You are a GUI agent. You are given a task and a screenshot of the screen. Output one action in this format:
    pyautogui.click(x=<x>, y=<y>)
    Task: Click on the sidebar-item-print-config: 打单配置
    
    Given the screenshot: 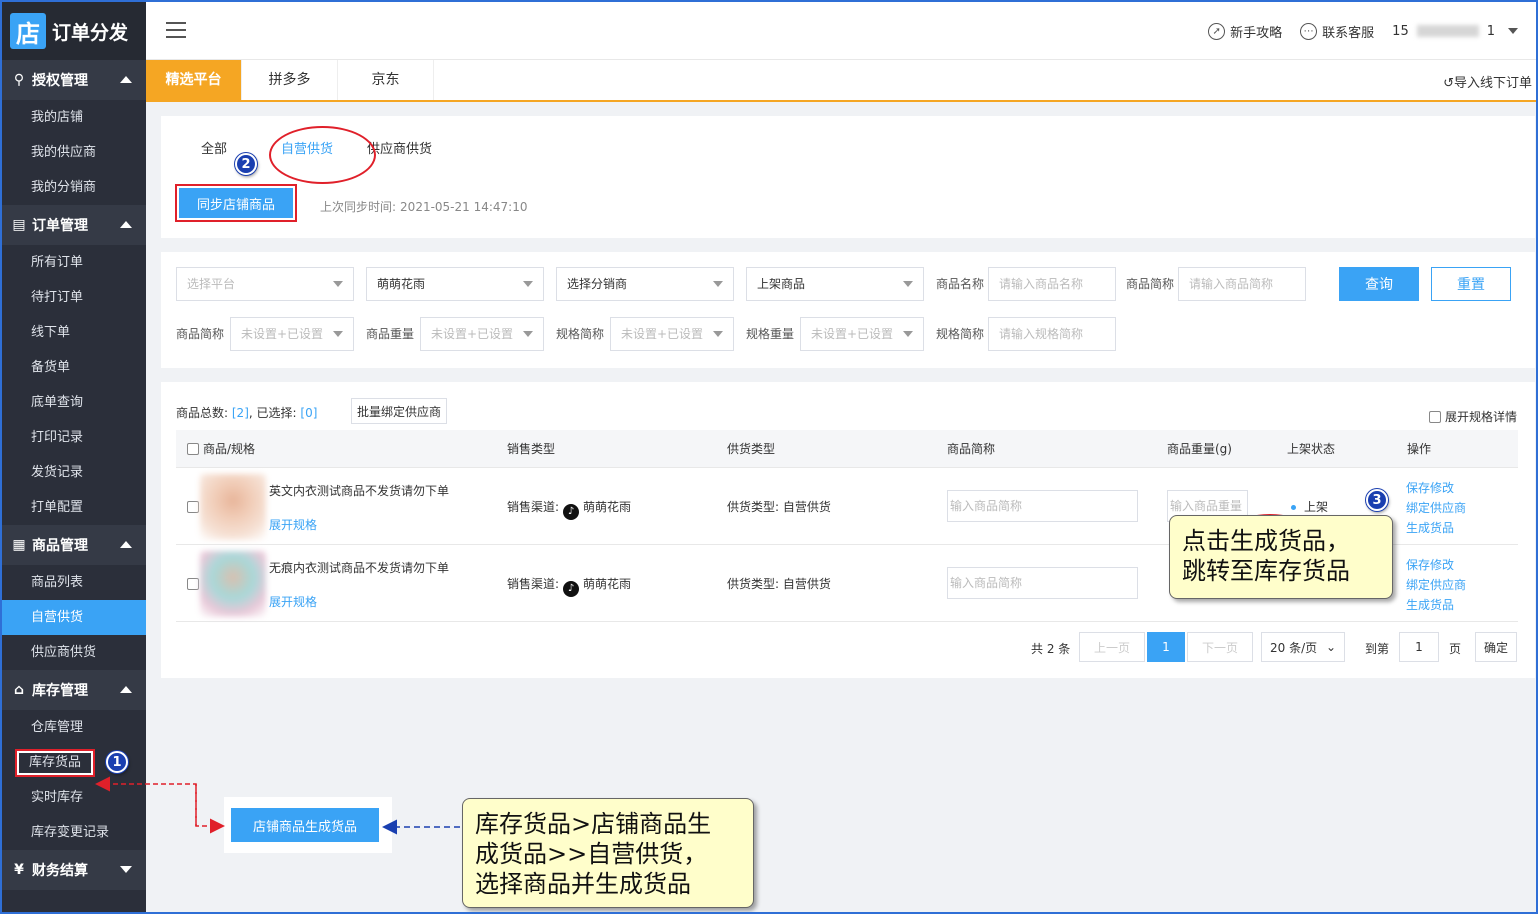 What is the action you would take?
    pyautogui.click(x=74, y=507)
    